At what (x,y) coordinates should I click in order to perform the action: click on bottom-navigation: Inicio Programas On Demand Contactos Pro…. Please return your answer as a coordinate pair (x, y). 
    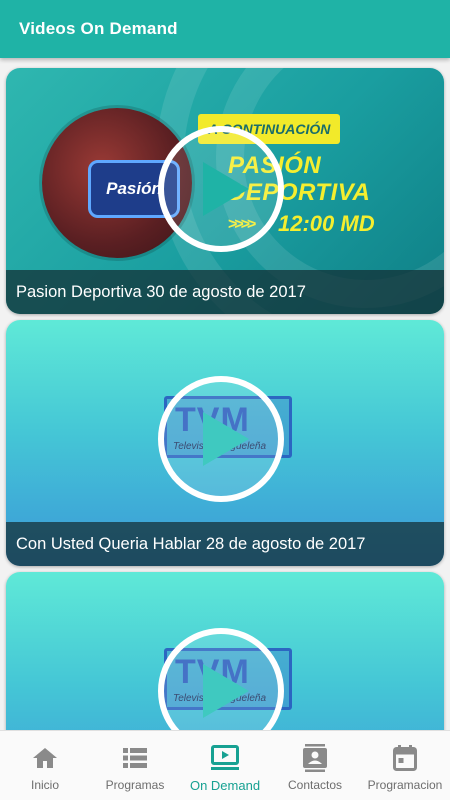
    Looking at the image, I should click on (225, 765).